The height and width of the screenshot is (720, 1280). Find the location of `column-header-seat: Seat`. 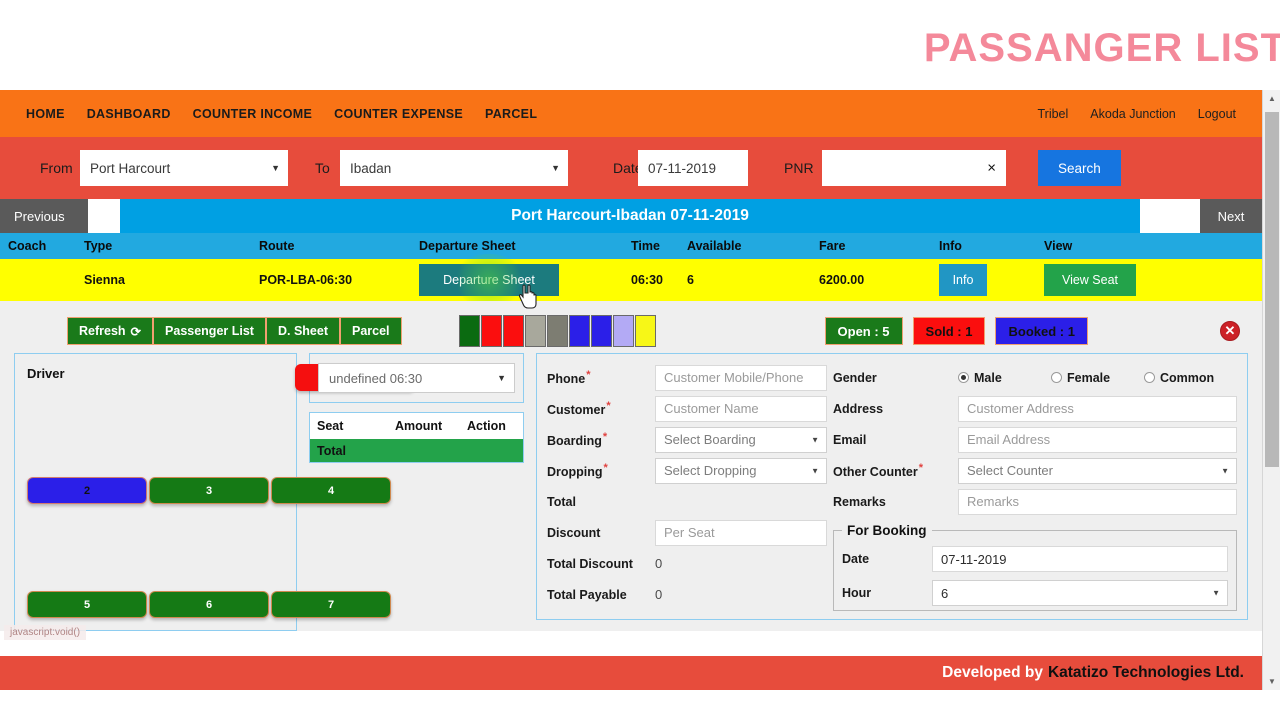

column-header-seat: Seat is located at coordinates (330, 426).